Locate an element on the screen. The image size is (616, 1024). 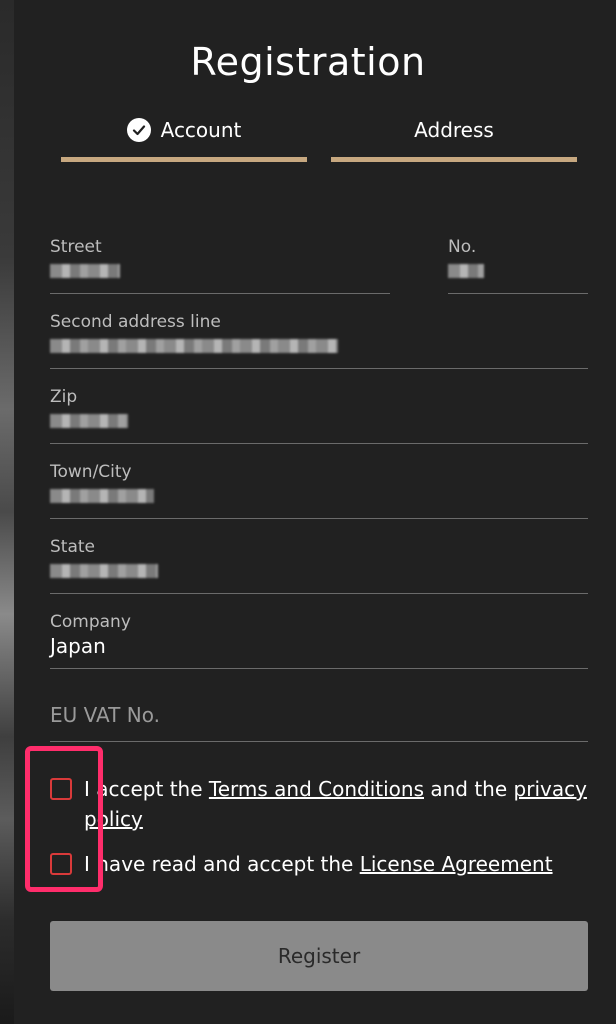
tab-account-label: Account is located at coordinates (201, 130).